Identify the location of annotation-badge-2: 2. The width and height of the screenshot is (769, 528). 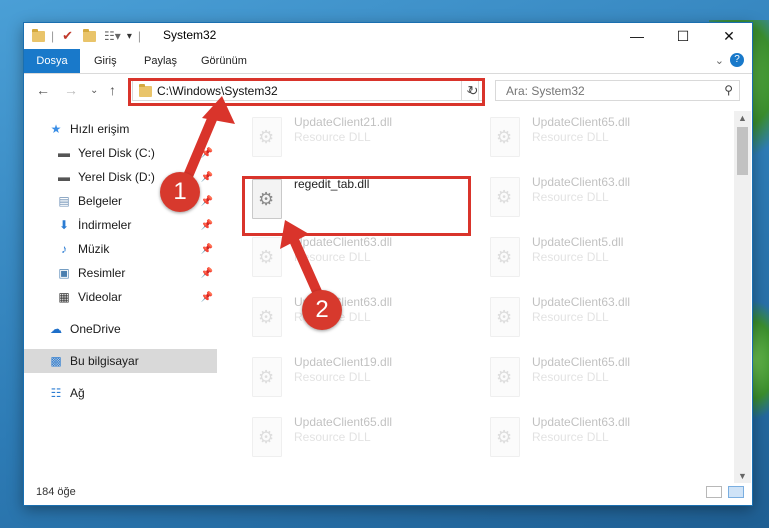
(322, 310).